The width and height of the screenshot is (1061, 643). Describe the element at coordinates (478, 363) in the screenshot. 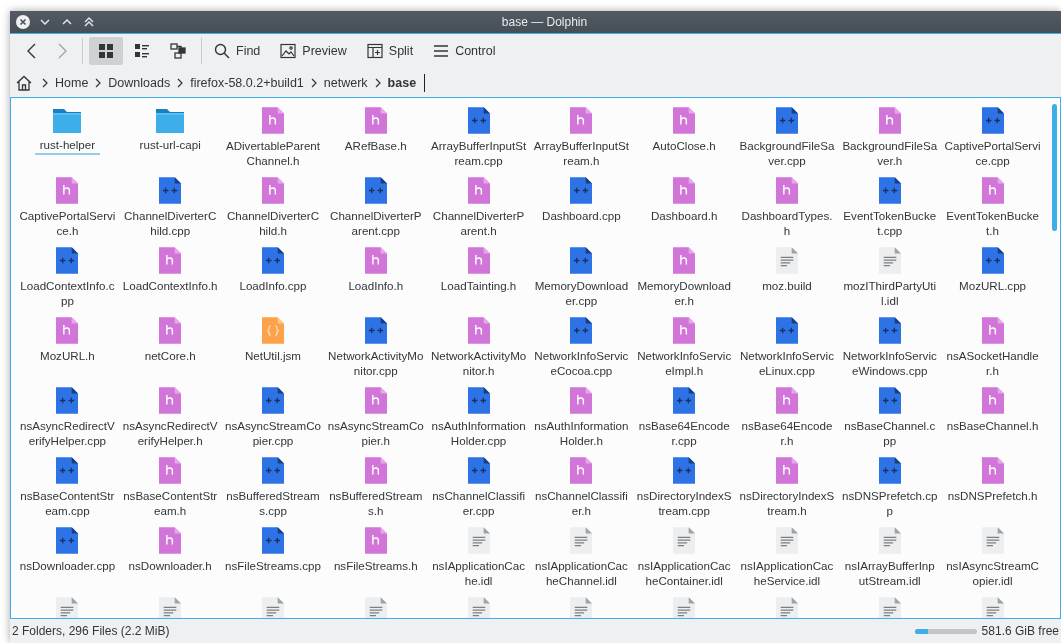

I see `file-name: NetworkActivityMonitor.h` at that location.